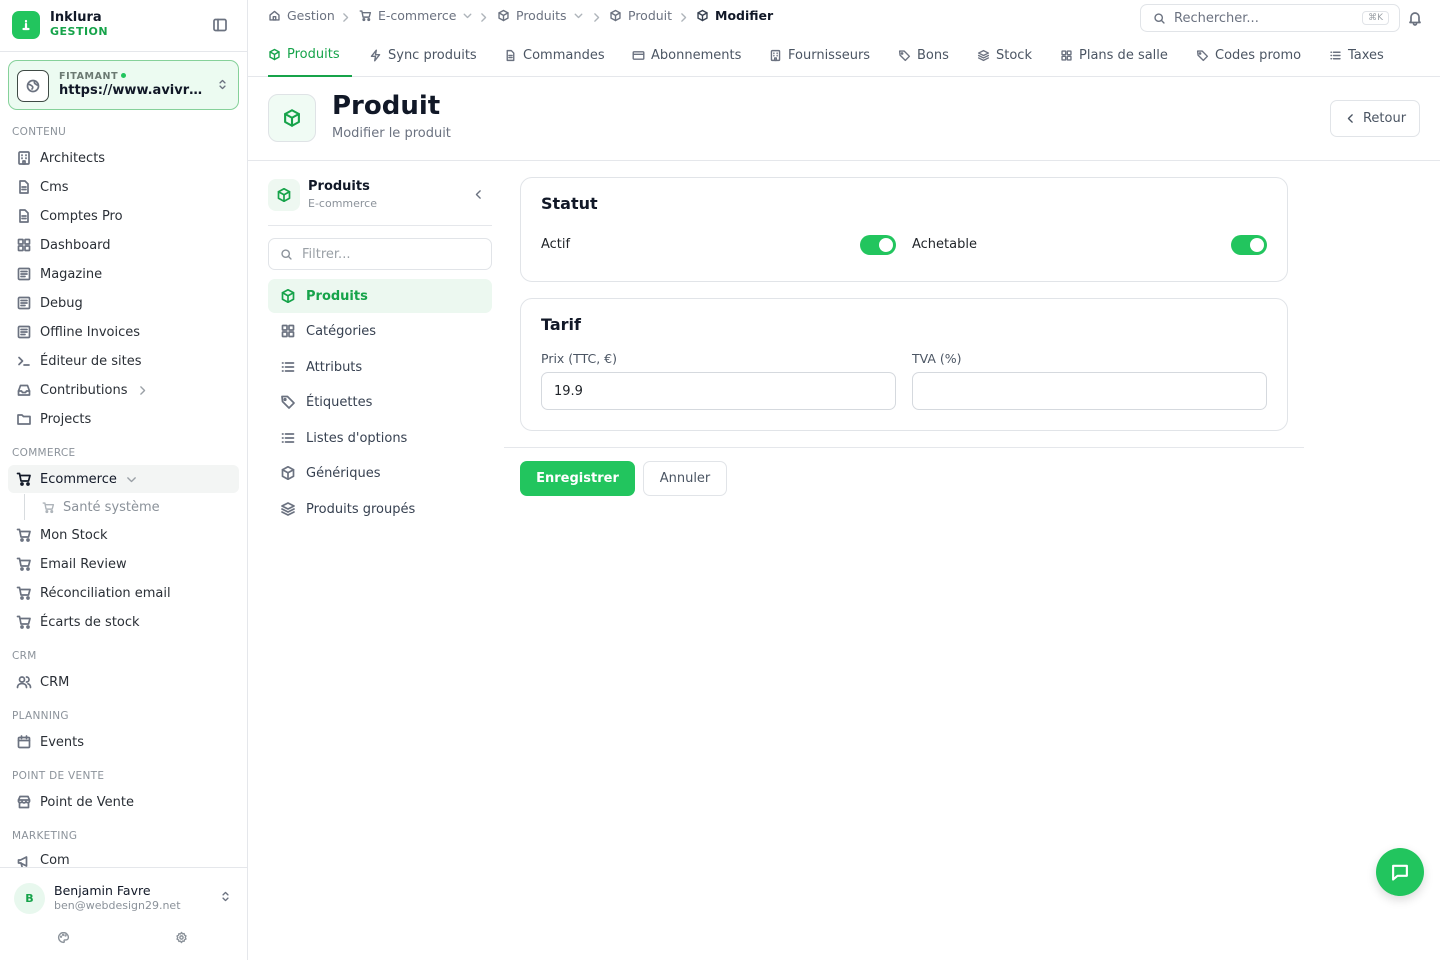 This screenshot has width=1440, height=960. I want to click on sidebar-item-magazine: Magazine, so click(123, 274).